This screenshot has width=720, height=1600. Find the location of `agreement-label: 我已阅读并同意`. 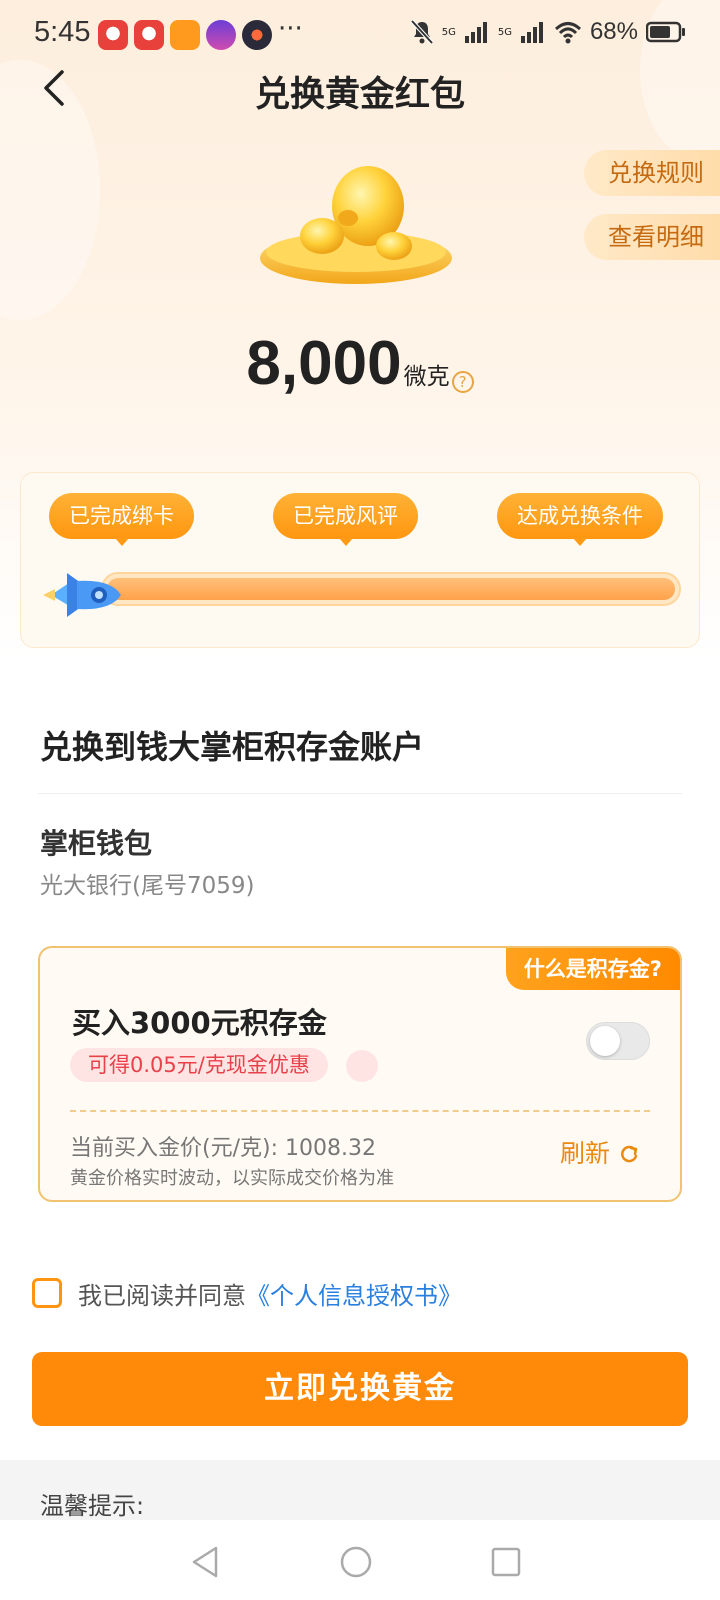

agreement-label: 我已阅读并同意 is located at coordinates (162, 1296).